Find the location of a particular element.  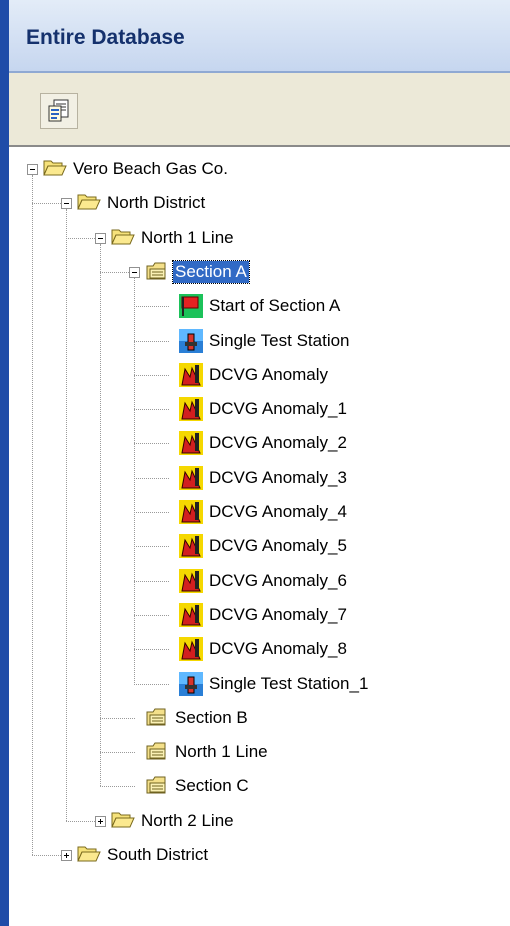

tree-node: DCVG Anomaly_5 is located at coordinates (259, 549).